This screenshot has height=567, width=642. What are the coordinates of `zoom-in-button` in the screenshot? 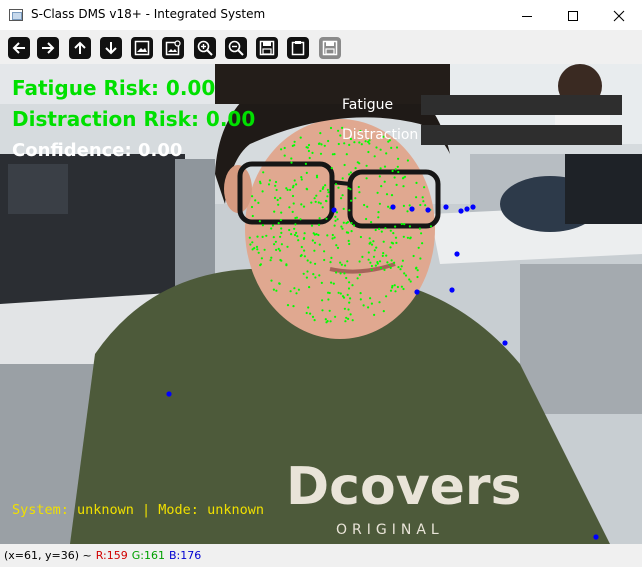 It's located at (205, 48).